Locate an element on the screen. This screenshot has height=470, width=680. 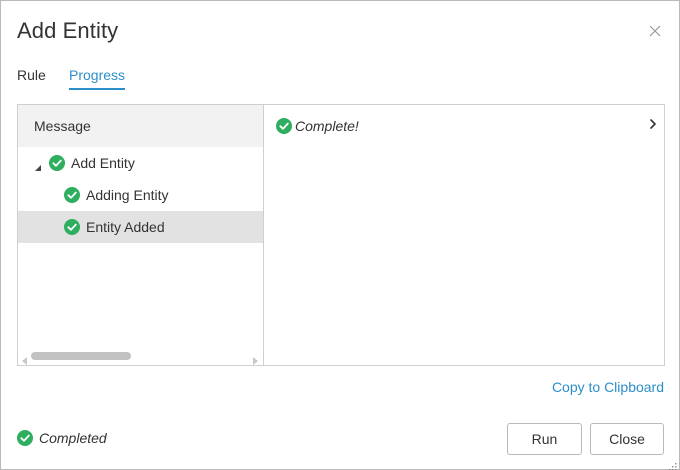
column-header-label: Message is located at coordinates (62, 126).